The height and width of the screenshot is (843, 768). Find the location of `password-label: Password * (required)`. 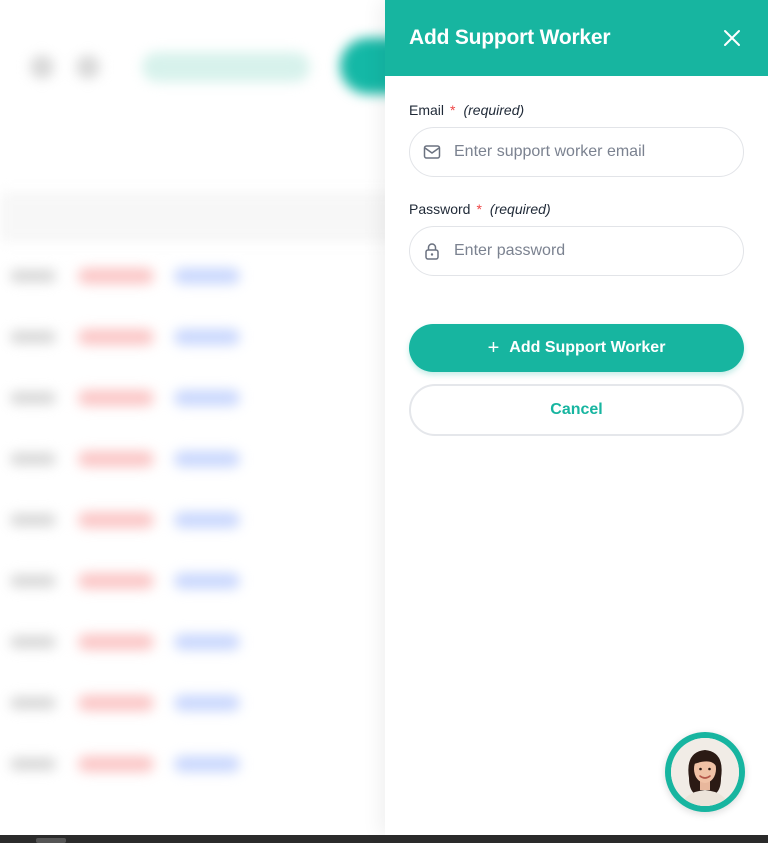

password-label: Password * (required) is located at coordinates (576, 209).